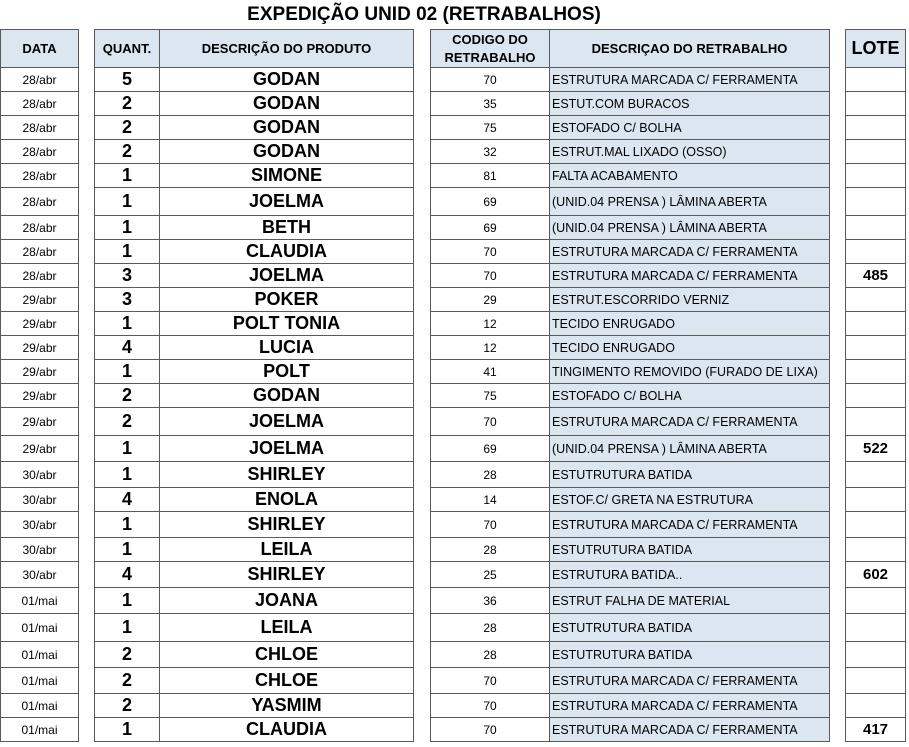  I want to click on cell-date: 28/abr, so click(39, 103).